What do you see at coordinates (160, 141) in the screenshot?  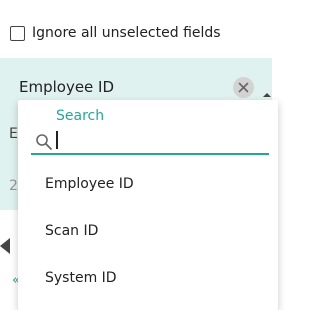 I see `search-input` at bounding box center [160, 141].